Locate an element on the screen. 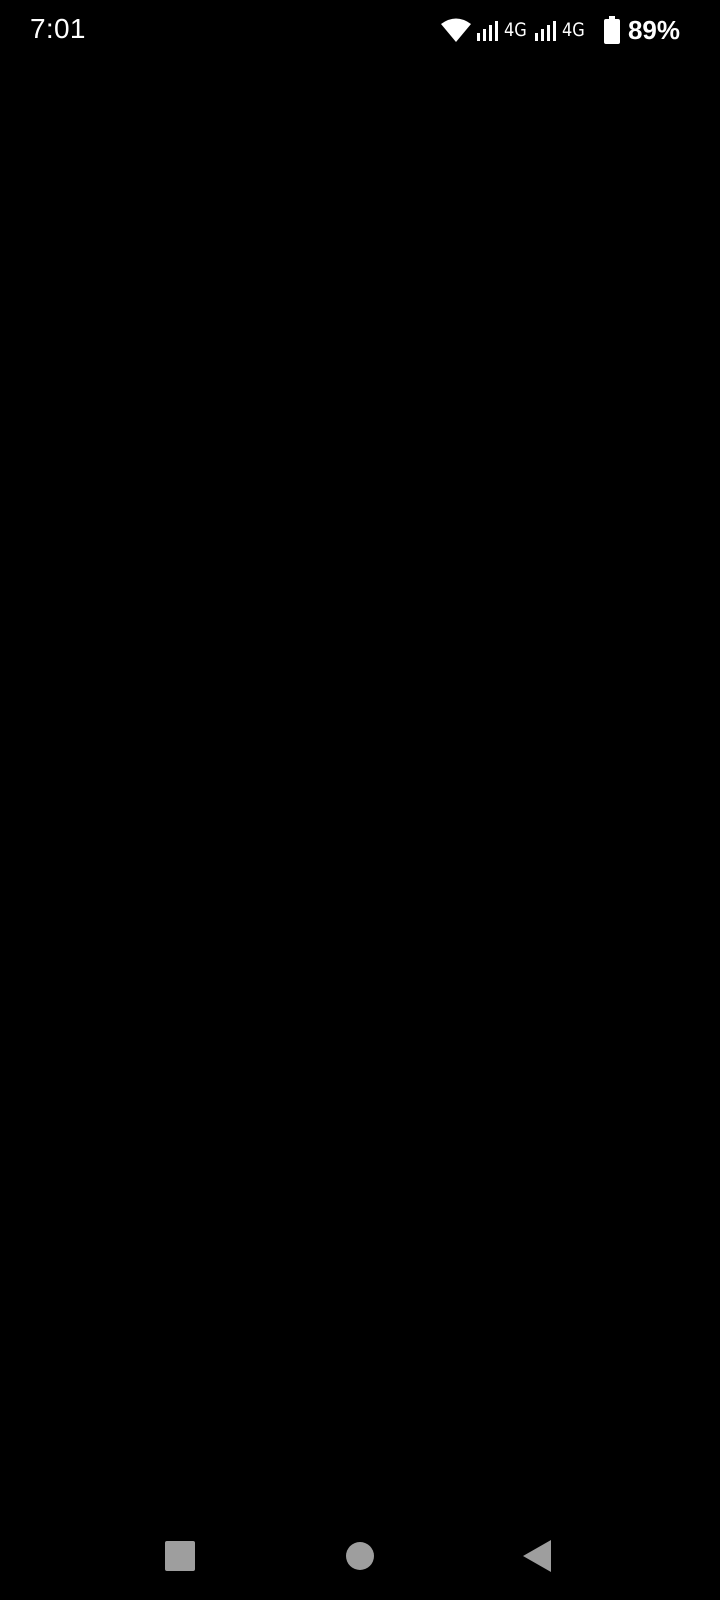 The height and width of the screenshot is (1600, 720). network-type-sim2: 4G is located at coordinates (573, 30).